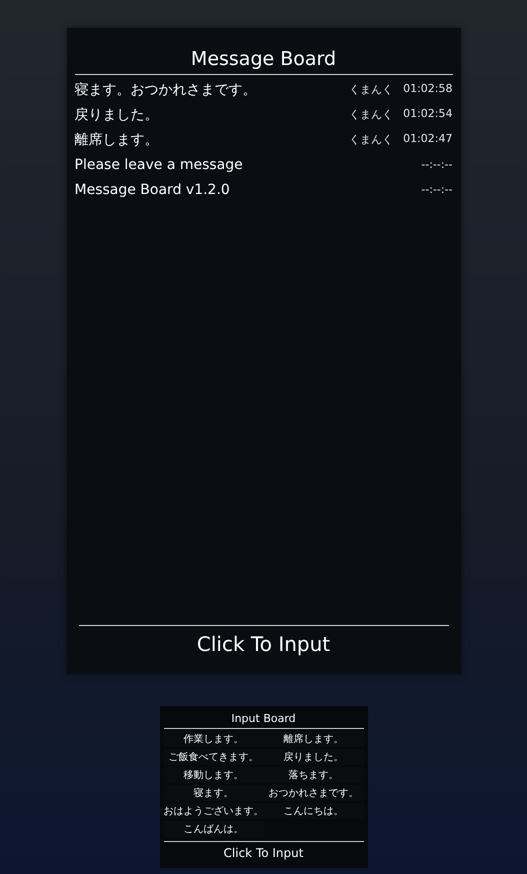 The height and width of the screenshot is (874, 527). What do you see at coordinates (427, 89) in the screenshot?
I see `message-time: 01:02:58` at bounding box center [427, 89].